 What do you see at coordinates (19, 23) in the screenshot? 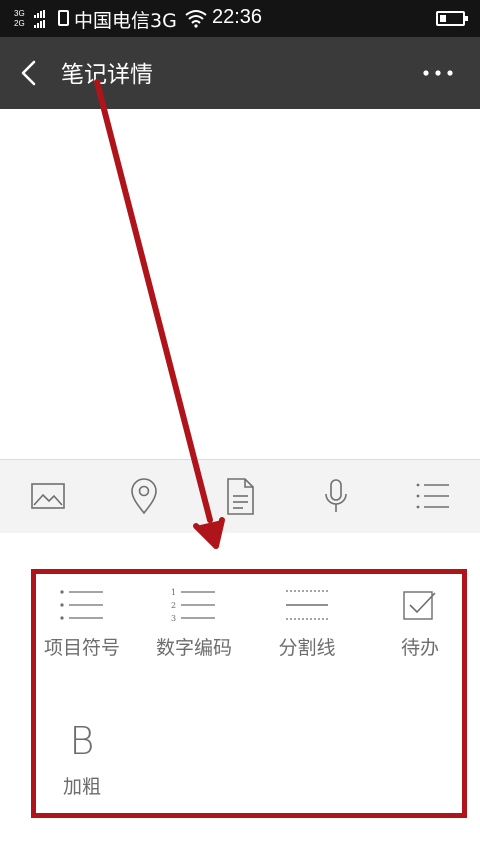
I see `network-bottom-label: 2G` at bounding box center [19, 23].